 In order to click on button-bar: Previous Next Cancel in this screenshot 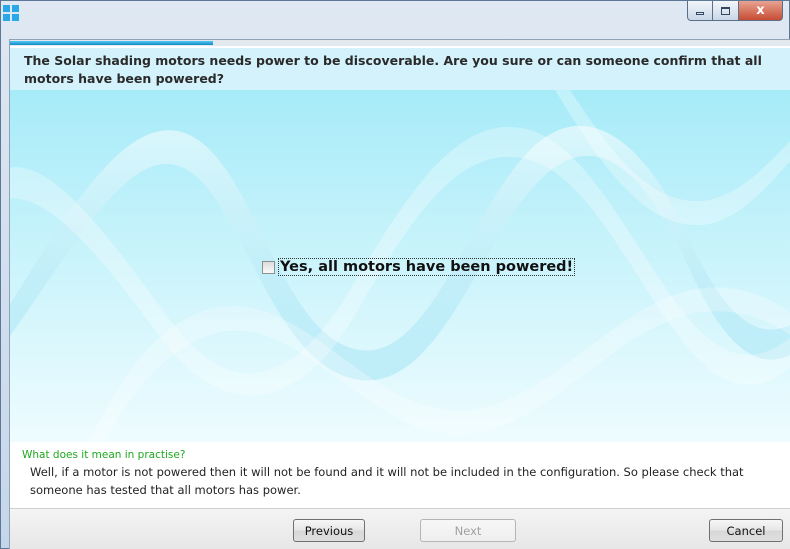, I will do `click(400, 528)`.